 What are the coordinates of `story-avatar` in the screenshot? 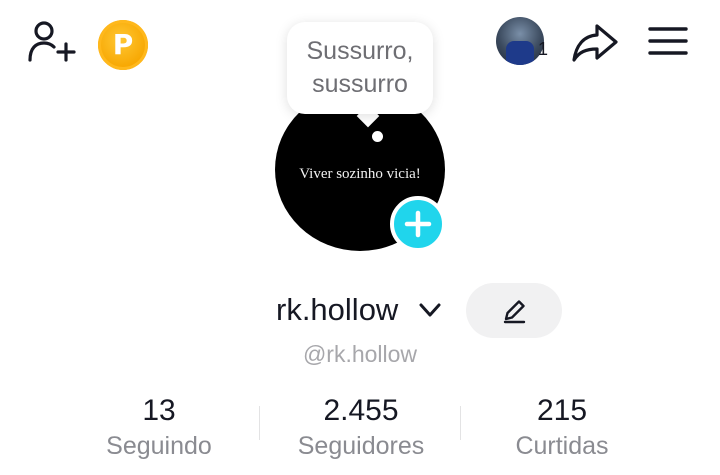 It's located at (520, 41).